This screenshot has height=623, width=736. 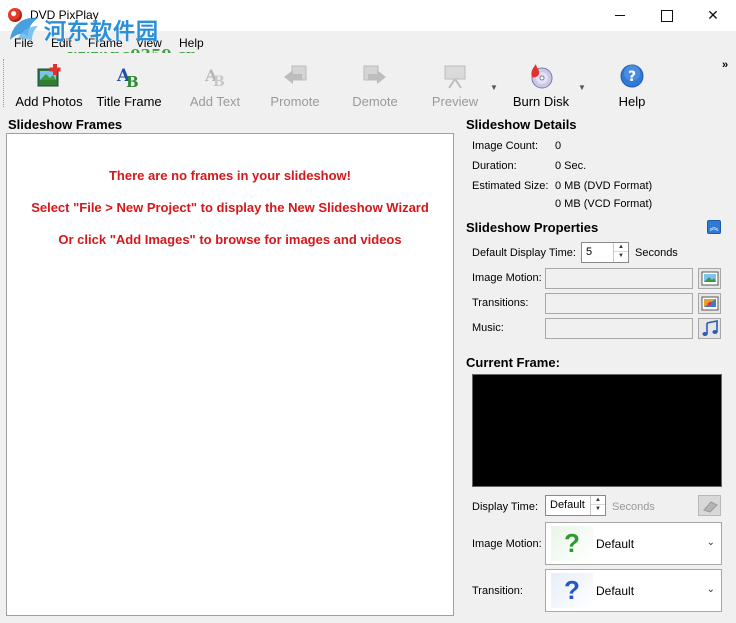 What do you see at coordinates (604, 186) in the screenshot?
I see `estimated-size-dvd: 0 MB (DVD Format)` at bounding box center [604, 186].